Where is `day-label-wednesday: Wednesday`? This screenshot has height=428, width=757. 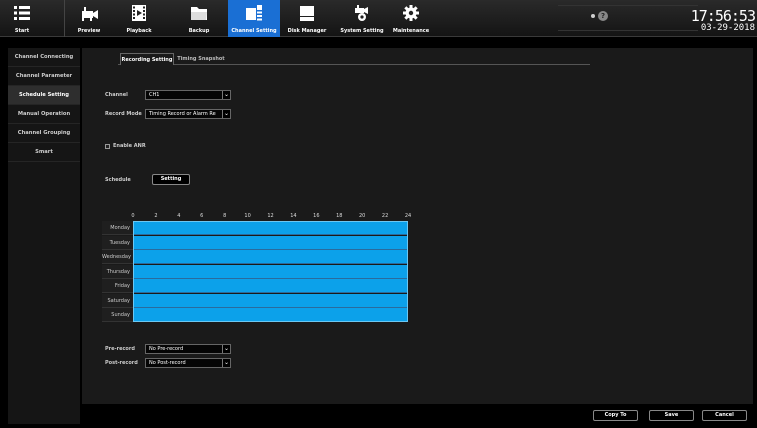 day-label-wednesday: Wednesday is located at coordinates (117, 257).